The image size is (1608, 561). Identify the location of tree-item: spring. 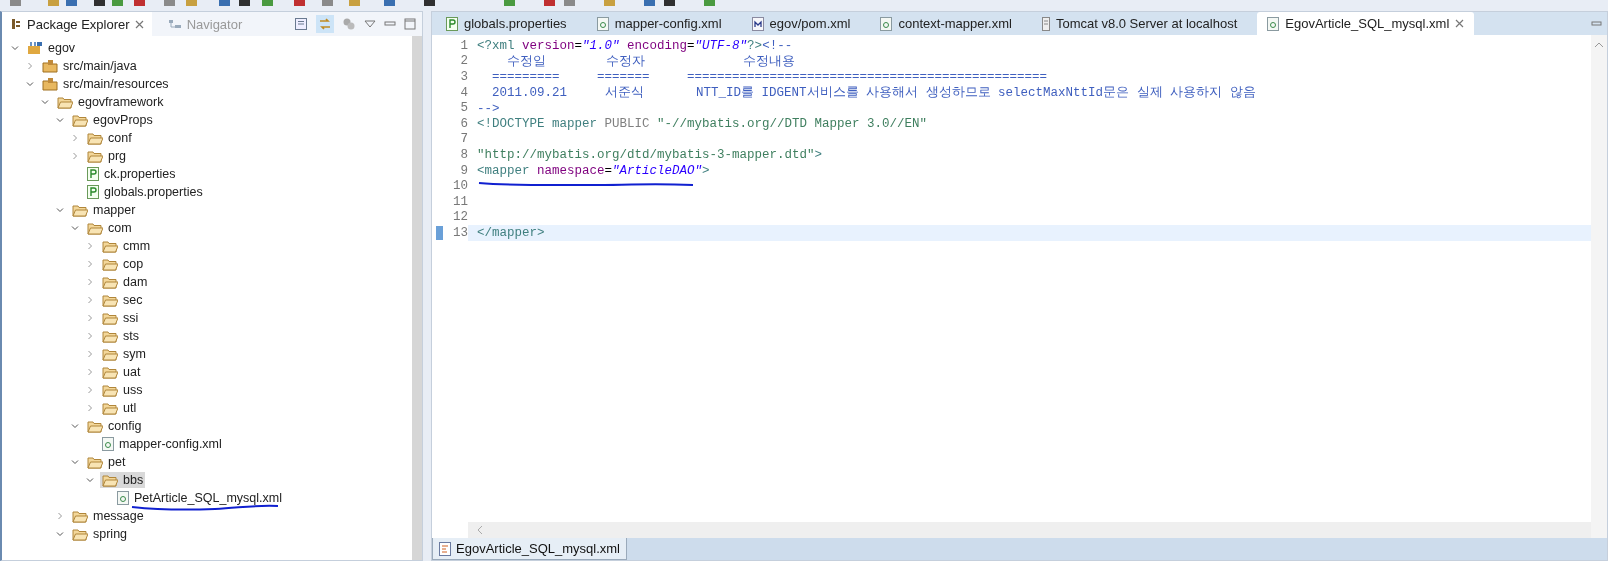
(100, 534).